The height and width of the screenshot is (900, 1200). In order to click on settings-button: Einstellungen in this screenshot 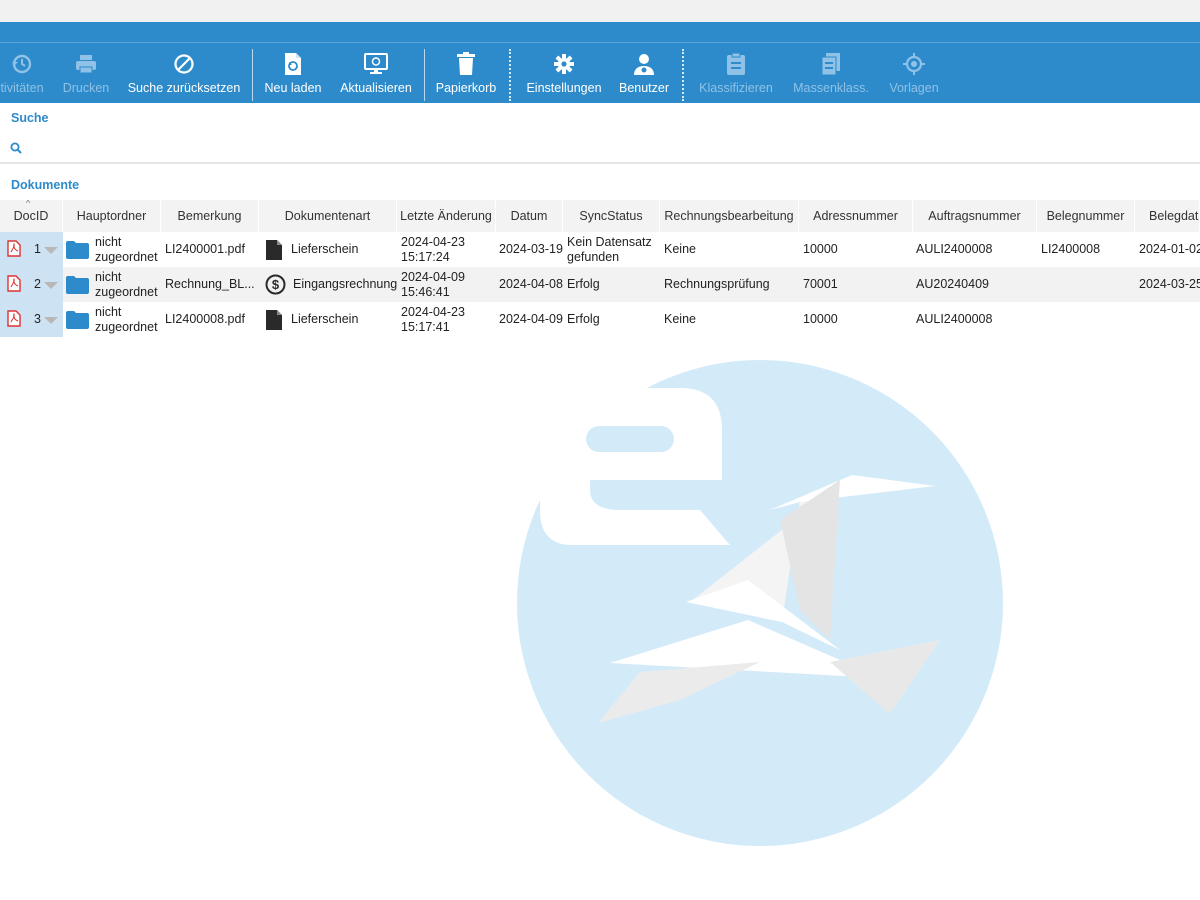, I will do `click(564, 73)`.